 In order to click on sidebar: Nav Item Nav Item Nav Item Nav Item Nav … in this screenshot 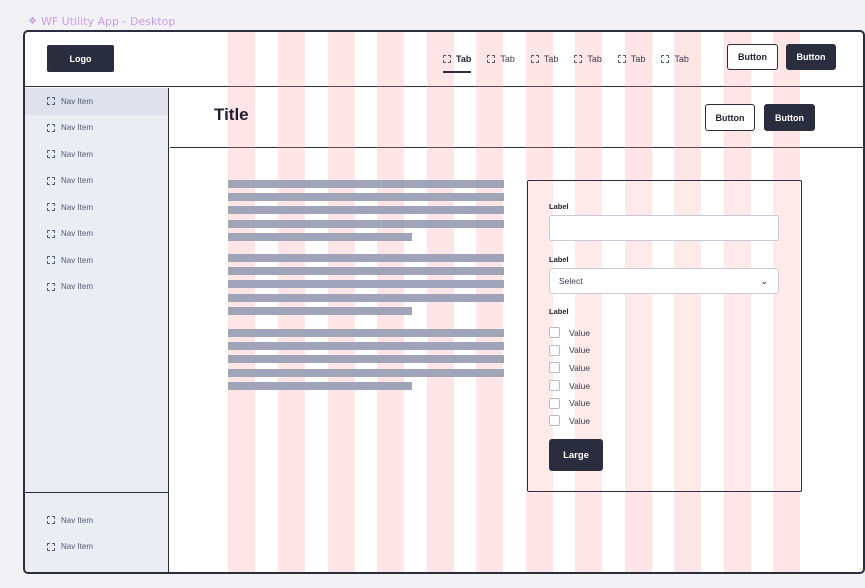, I will do `click(97, 330)`.